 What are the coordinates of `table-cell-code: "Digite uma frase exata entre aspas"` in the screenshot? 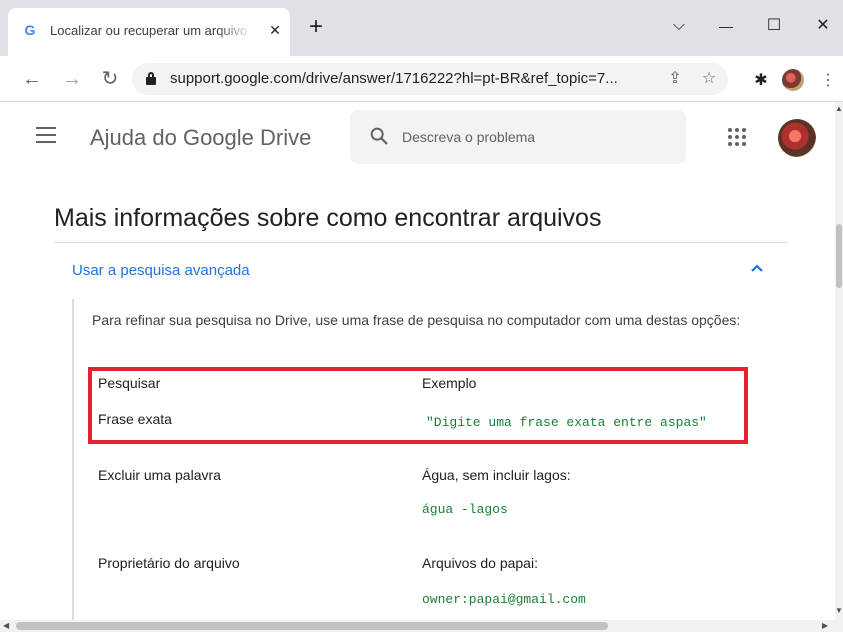 It's located at (566, 422).